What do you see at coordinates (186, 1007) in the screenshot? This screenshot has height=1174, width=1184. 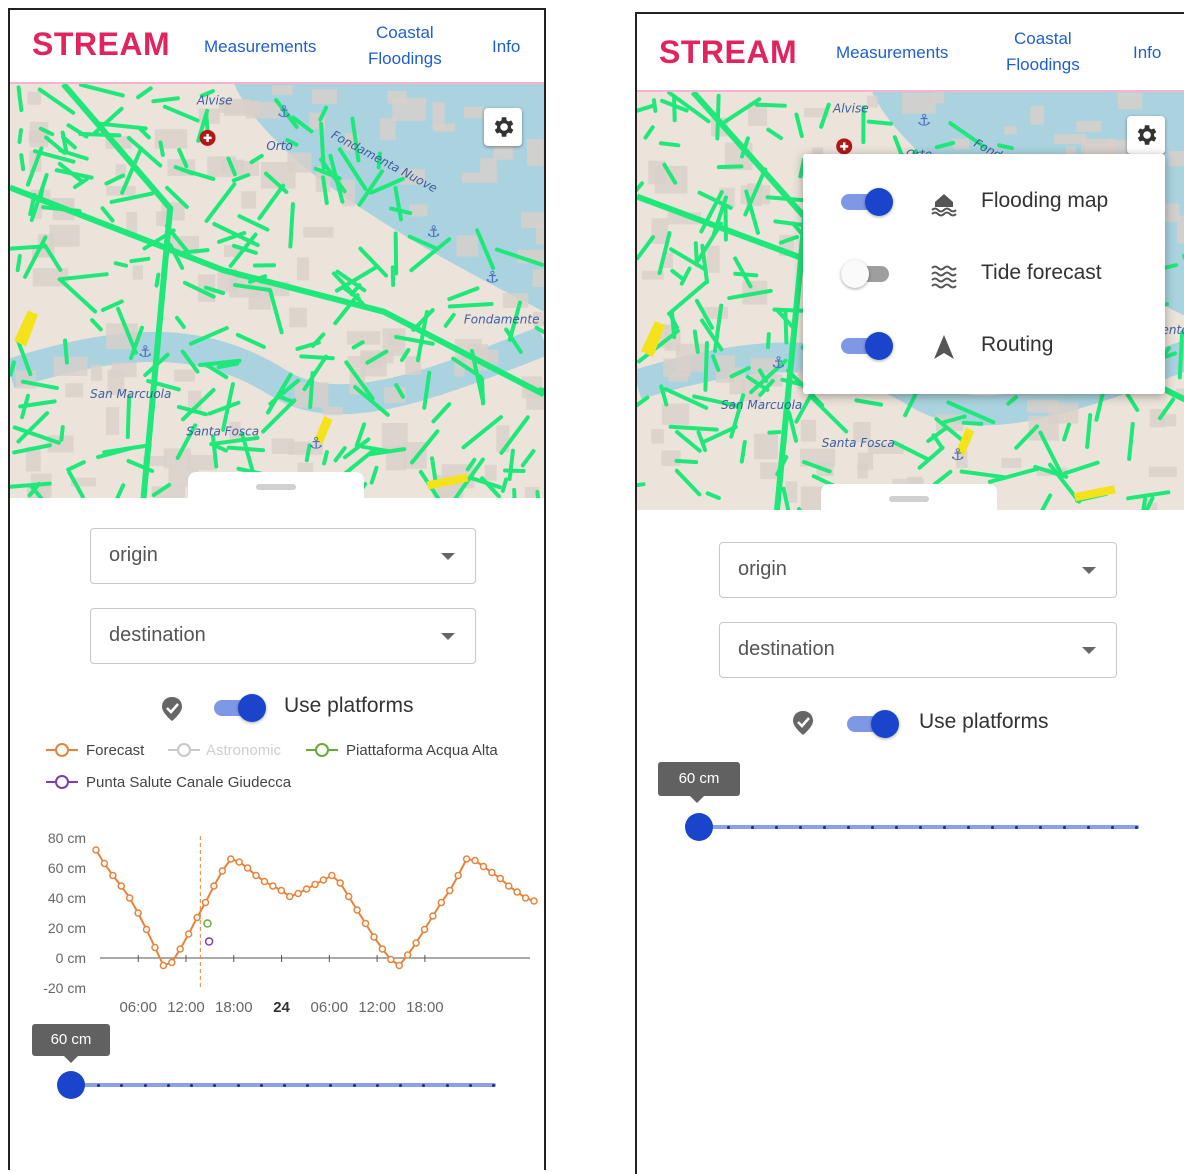 I see `x-tick-label: 12:00` at bounding box center [186, 1007].